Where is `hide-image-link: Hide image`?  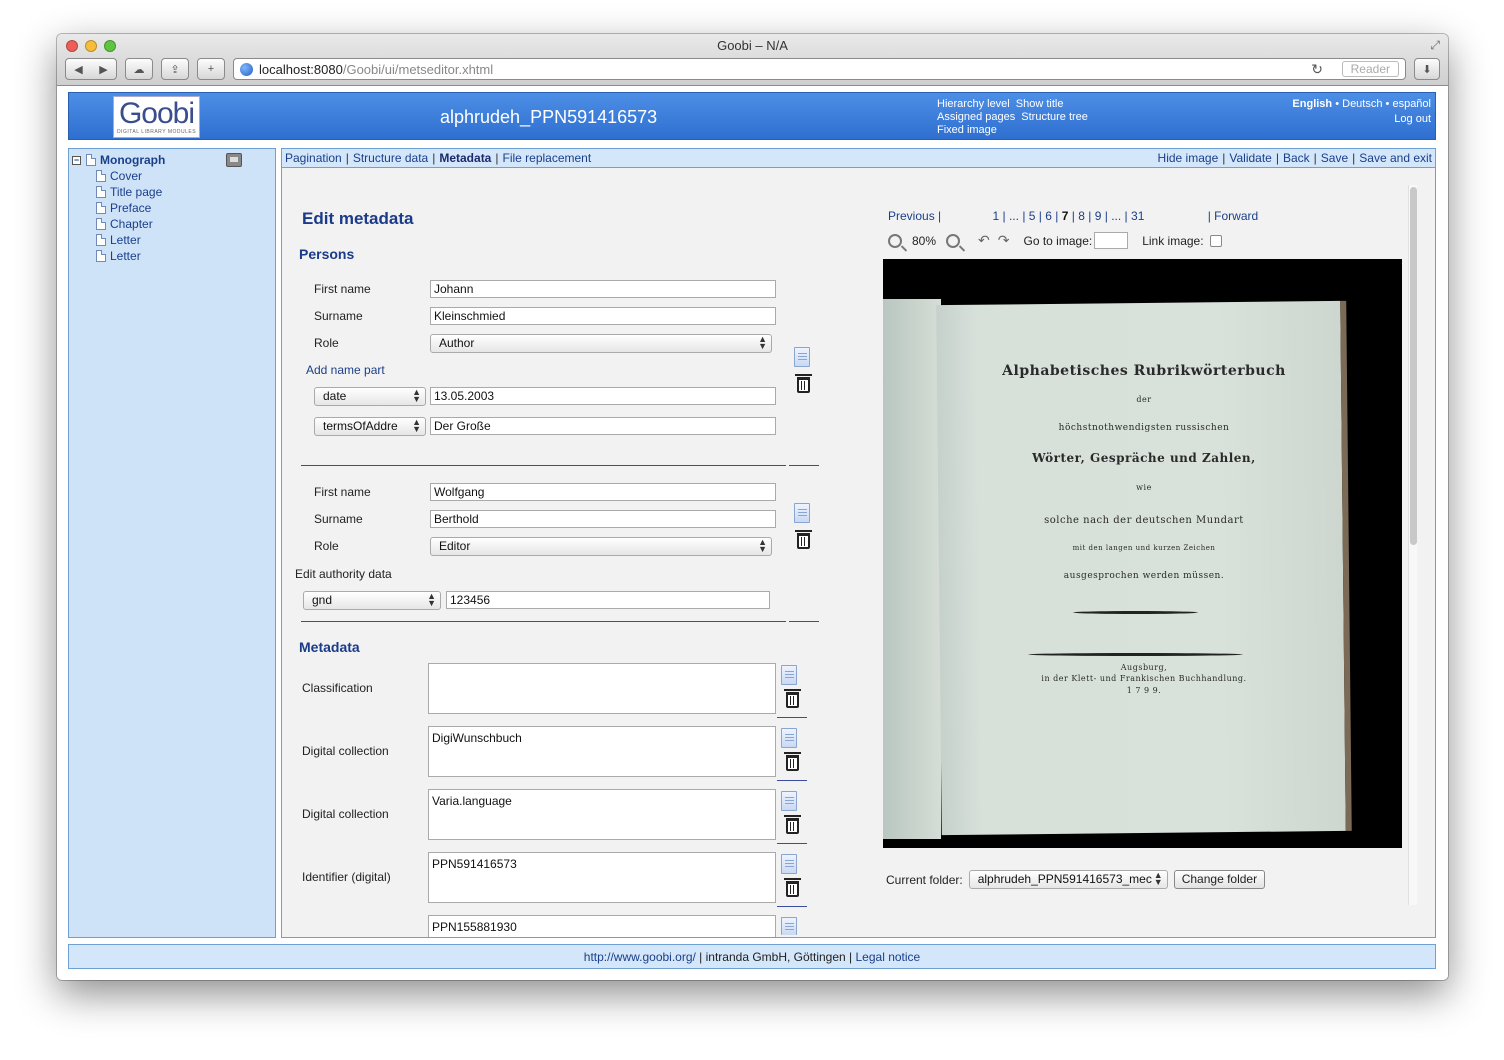
hide-image-link: Hide image is located at coordinates (1188, 158).